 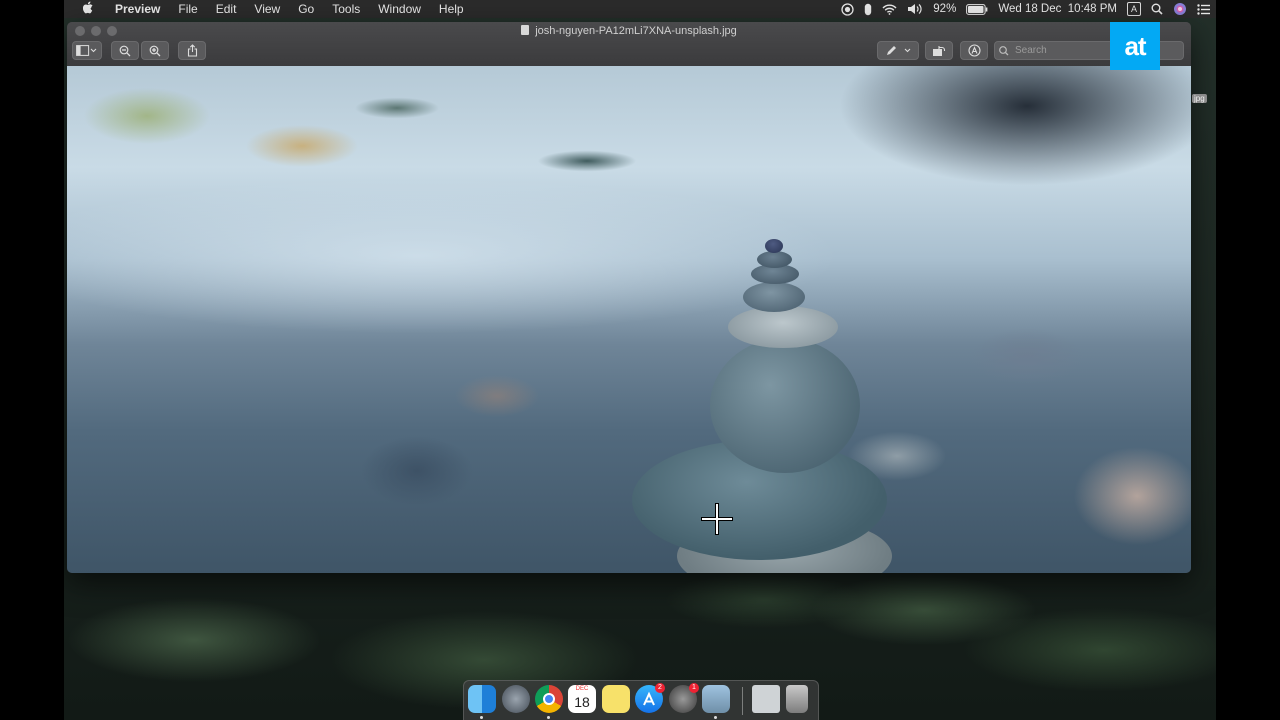 I want to click on document-icon, so click(x=525, y=30).